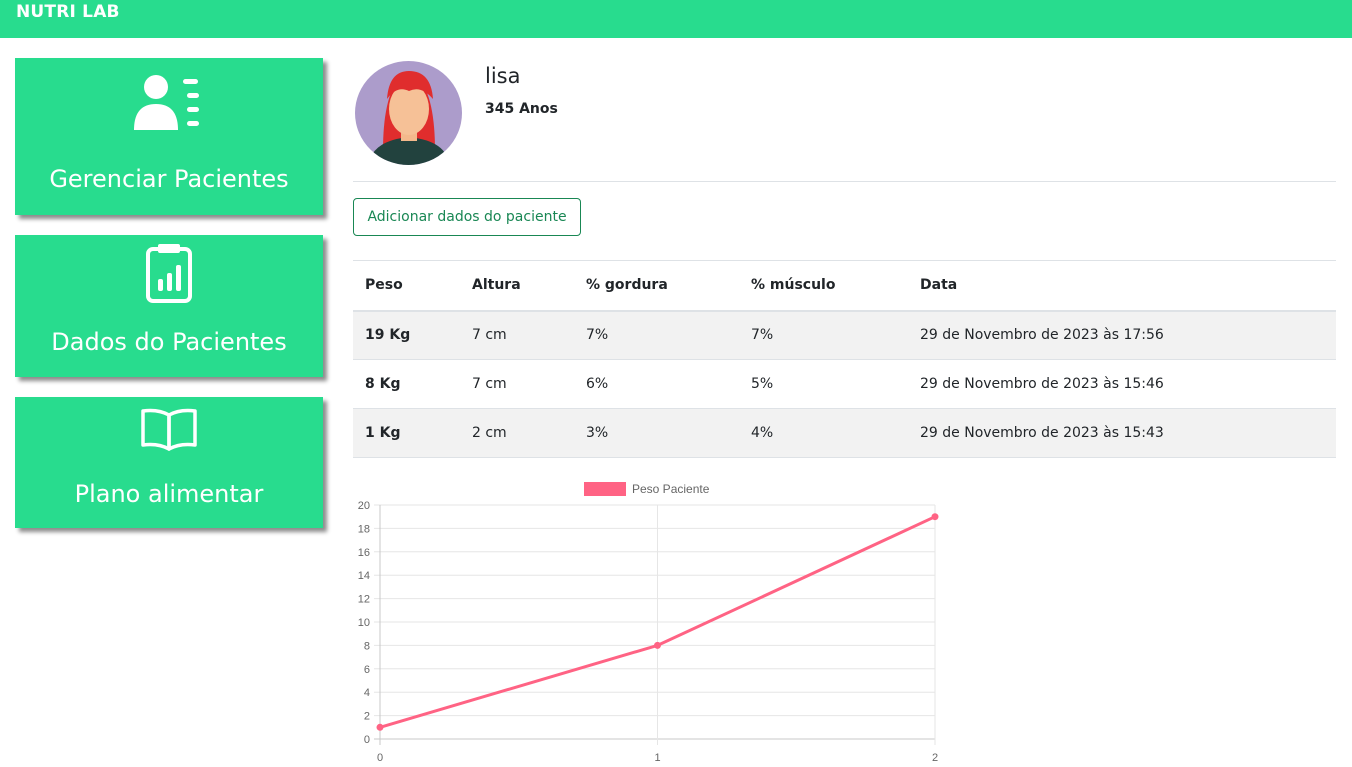 Image resolution: width=1352 pixels, height=767 pixels. What do you see at coordinates (380, 758) in the screenshot?
I see `x-tick-label: 0` at bounding box center [380, 758].